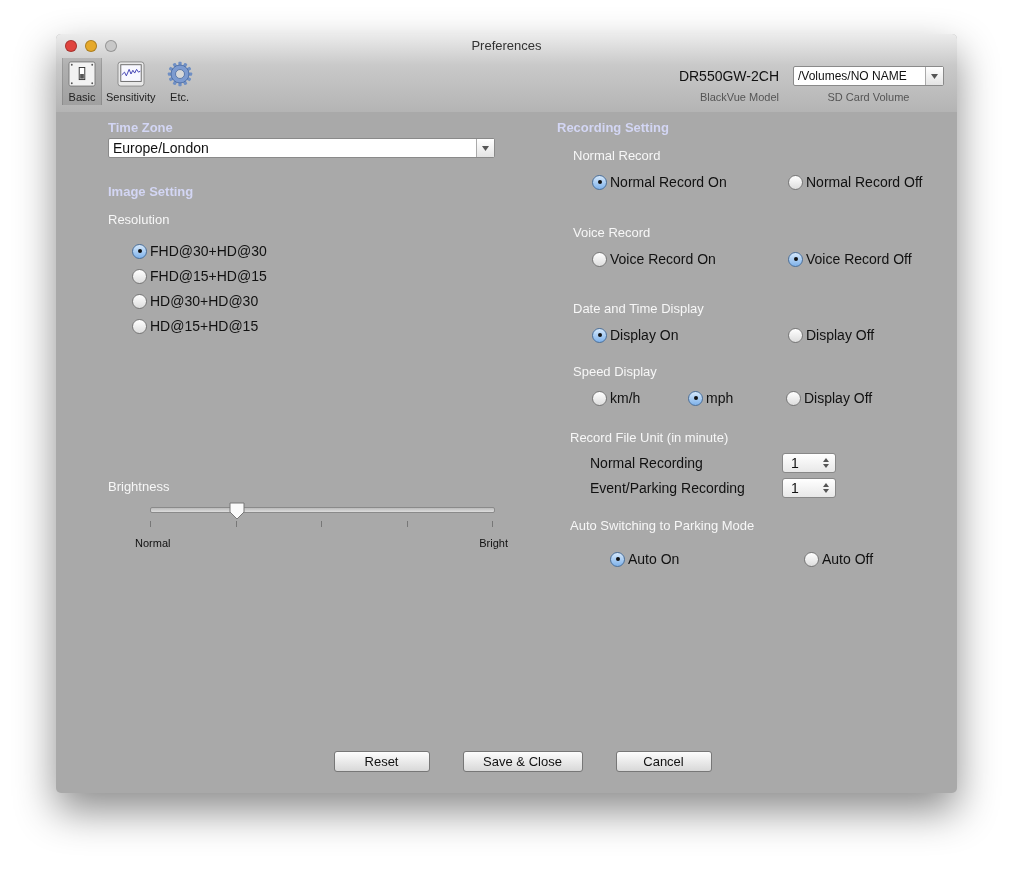 Image resolution: width=1014 pixels, height=872 pixels. Describe the element at coordinates (141, 128) in the screenshot. I see `section-title: Time Zone` at that location.